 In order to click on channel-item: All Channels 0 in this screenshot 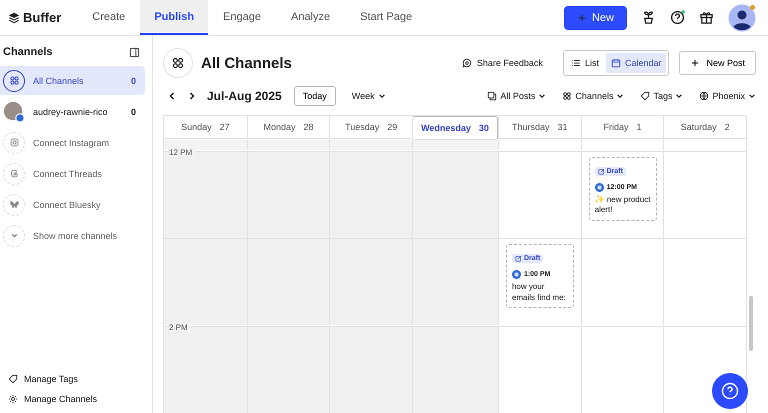, I will do `click(72, 80)`.